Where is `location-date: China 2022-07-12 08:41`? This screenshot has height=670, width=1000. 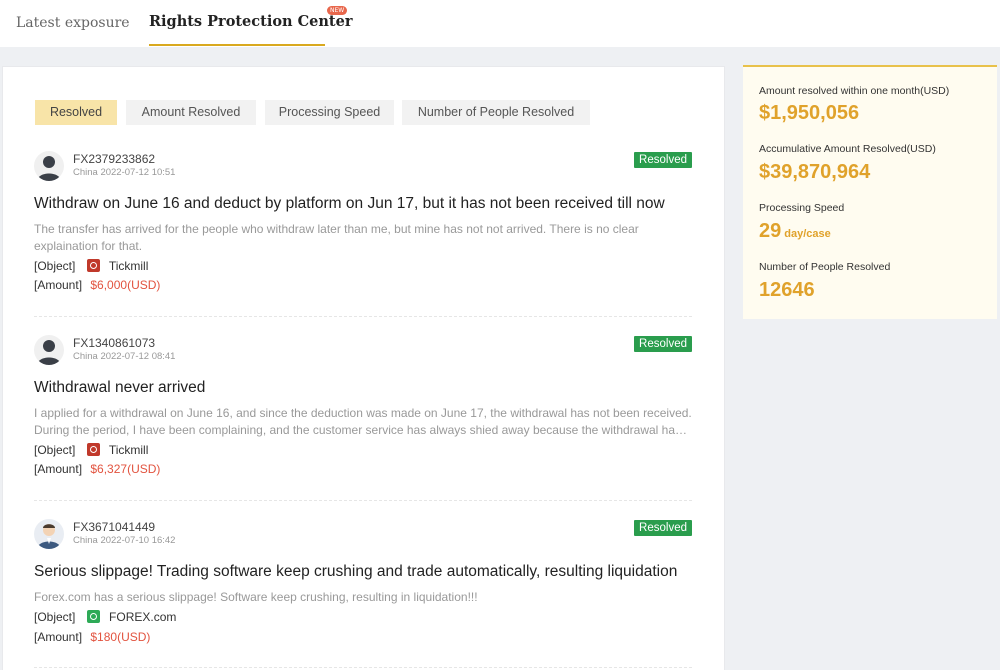 location-date: China 2022-07-12 08:41 is located at coordinates (124, 356).